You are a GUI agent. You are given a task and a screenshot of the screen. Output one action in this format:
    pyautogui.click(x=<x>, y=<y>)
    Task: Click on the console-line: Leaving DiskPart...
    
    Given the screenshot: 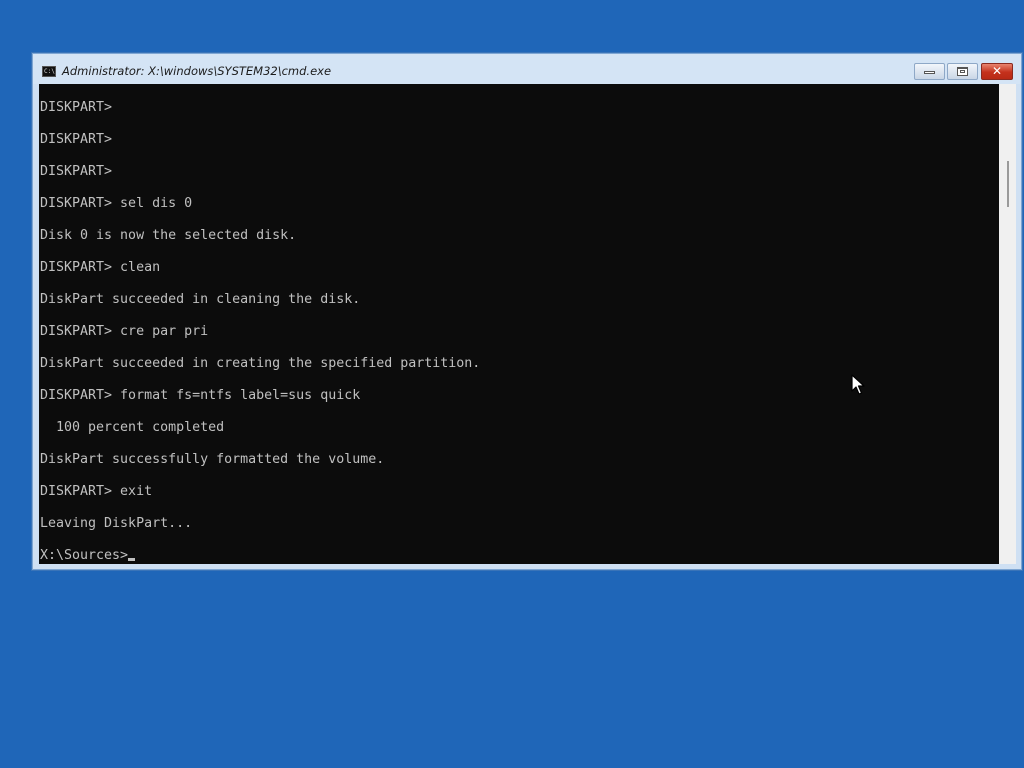 What is the action you would take?
    pyautogui.click(x=116, y=523)
    